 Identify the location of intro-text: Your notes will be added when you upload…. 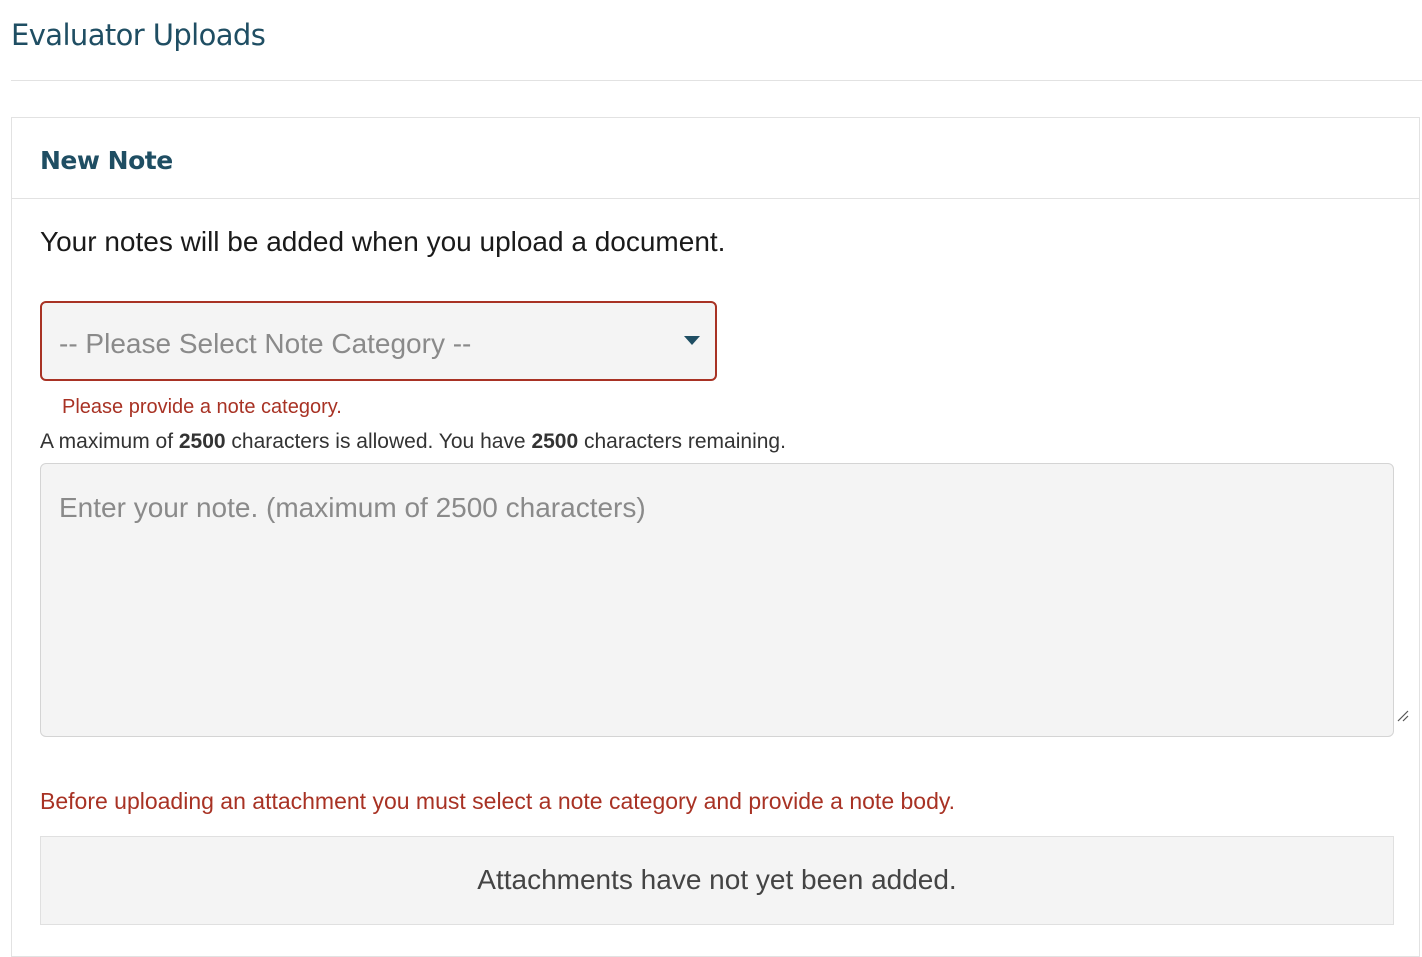
(383, 241).